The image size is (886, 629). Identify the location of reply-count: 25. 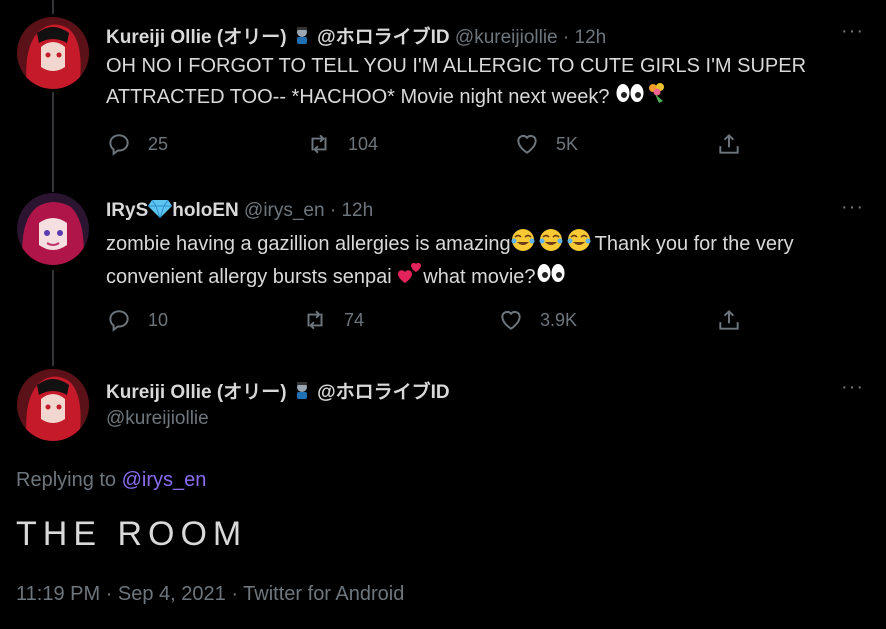
(158, 143).